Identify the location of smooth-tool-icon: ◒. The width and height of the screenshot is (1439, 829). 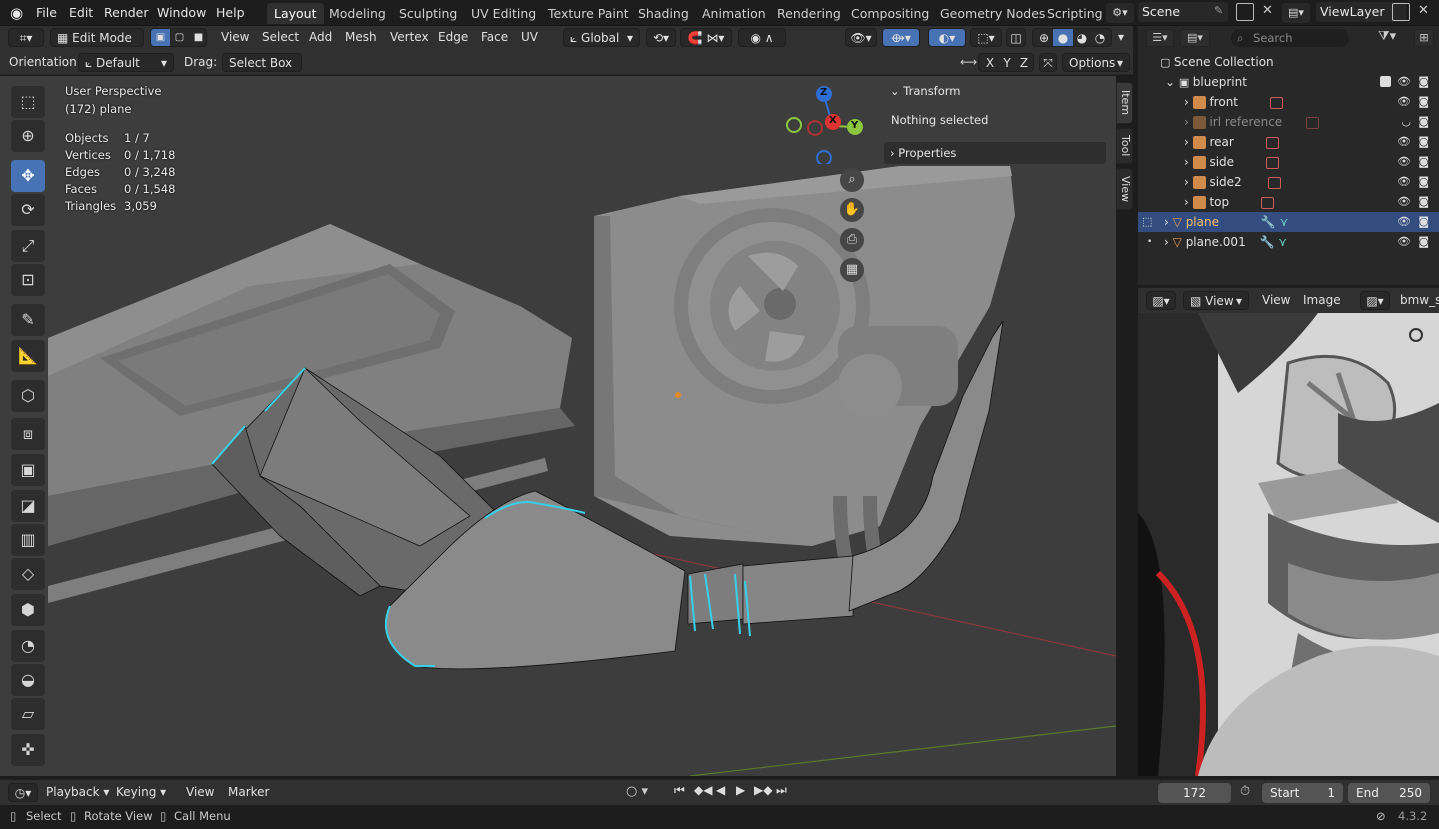
(28, 680).